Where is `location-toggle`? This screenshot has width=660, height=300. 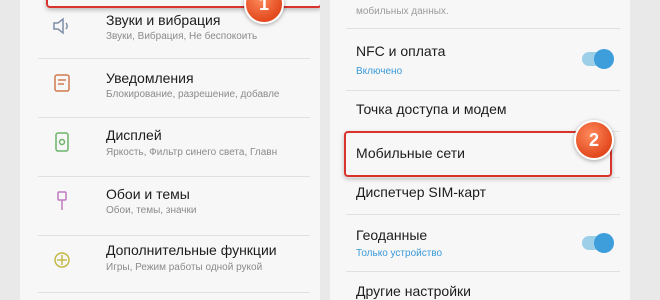
location-toggle is located at coordinates (598, 243).